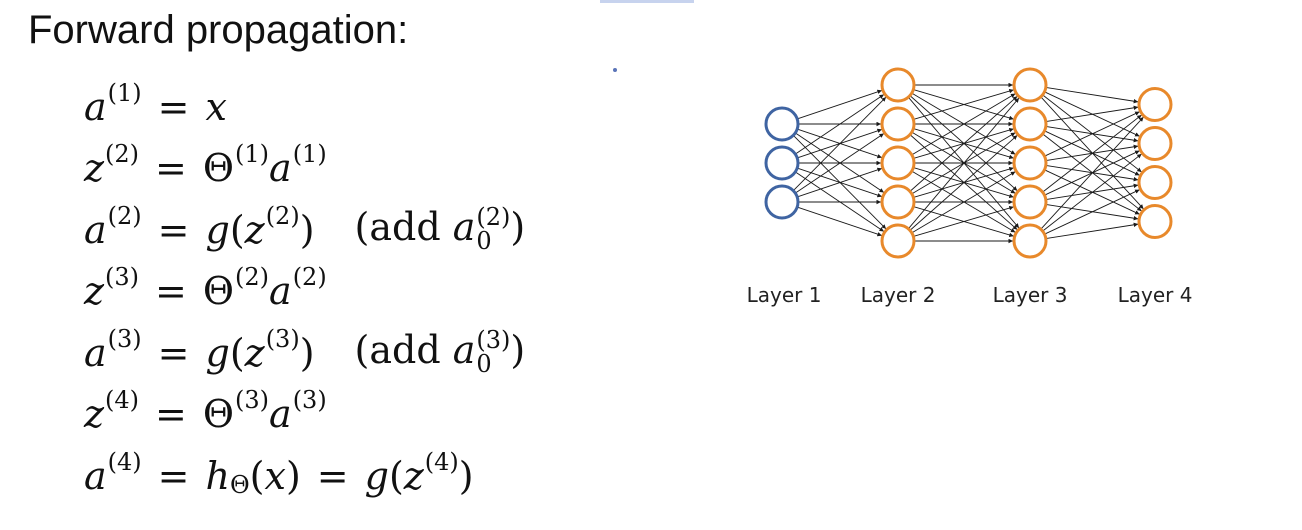  What do you see at coordinates (122, 154) in the screenshot?
I see `equation-lhs-superscript: (2)` at bounding box center [122, 154].